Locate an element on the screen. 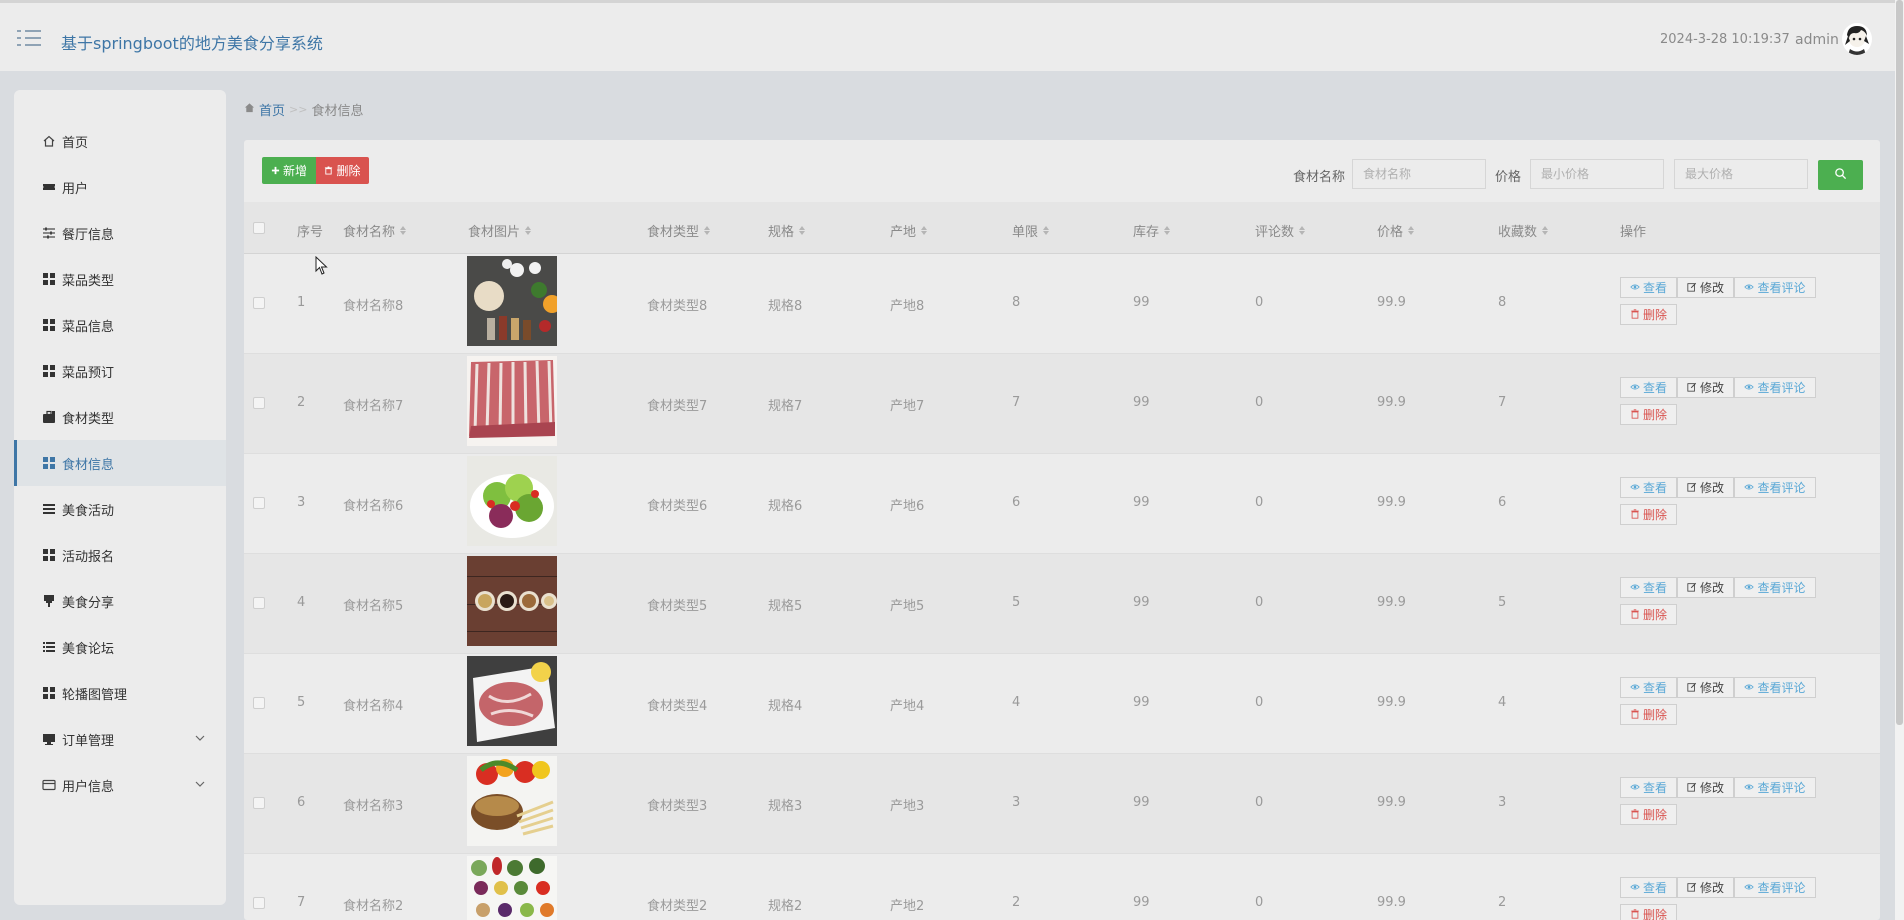 The height and width of the screenshot is (920, 1904). max-price-input is located at coordinates (1741, 174).